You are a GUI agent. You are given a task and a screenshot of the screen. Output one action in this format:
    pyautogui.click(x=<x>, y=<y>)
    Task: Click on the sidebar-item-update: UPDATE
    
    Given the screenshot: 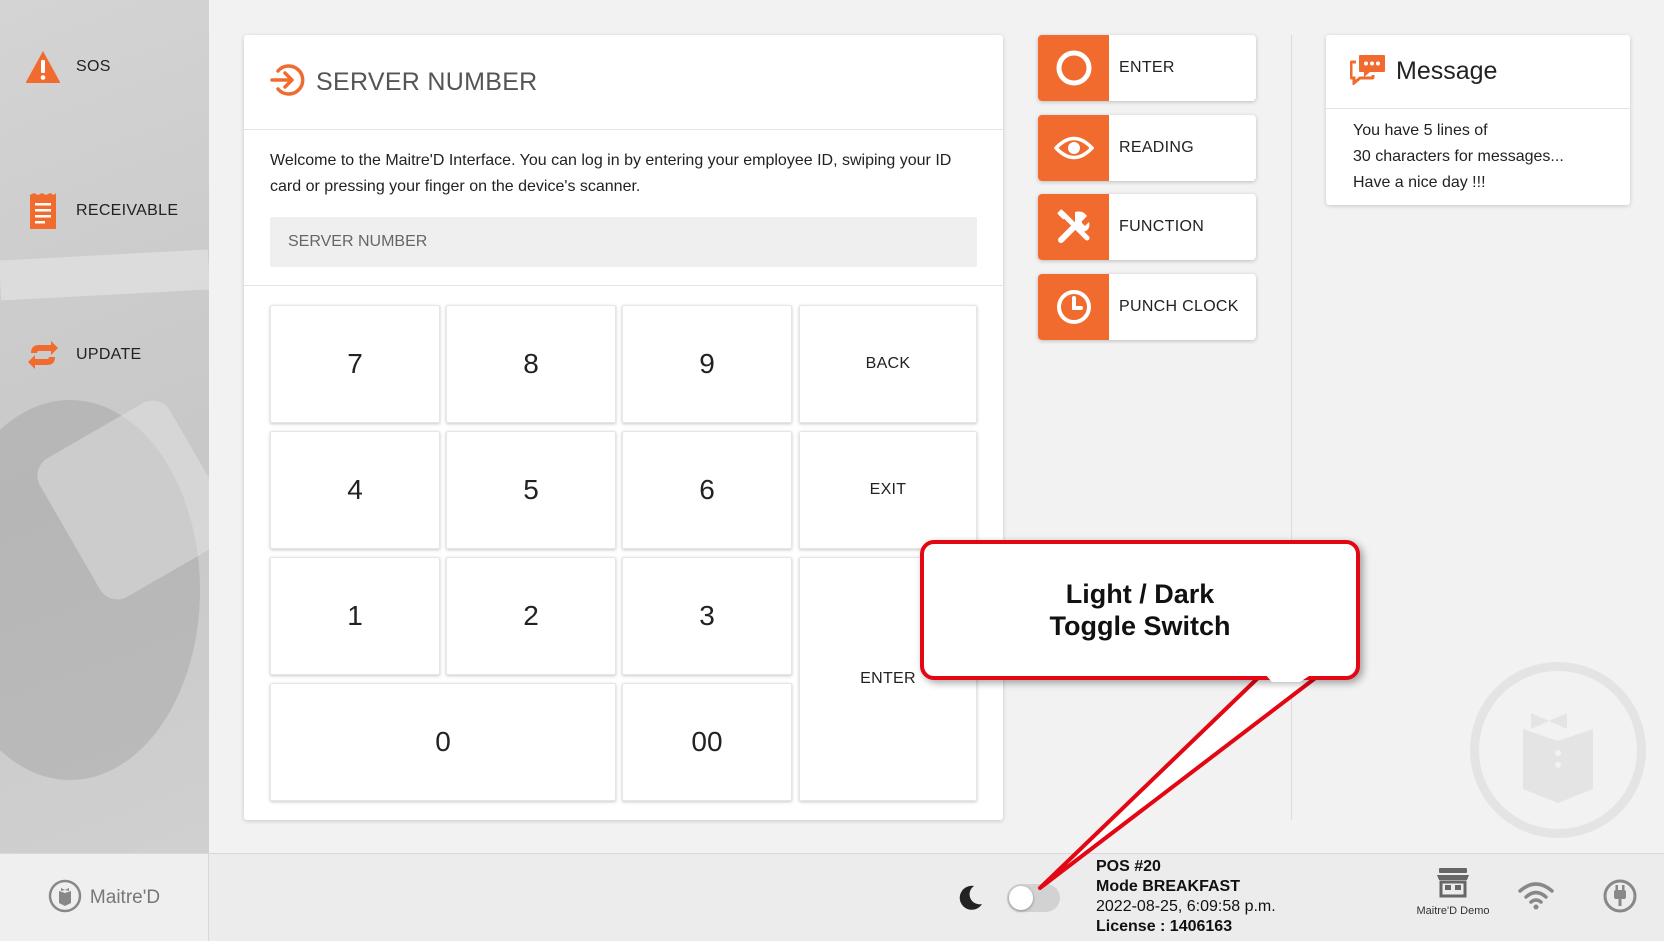 What is the action you would take?
    pyautogui.click(x=83, y=355)
    